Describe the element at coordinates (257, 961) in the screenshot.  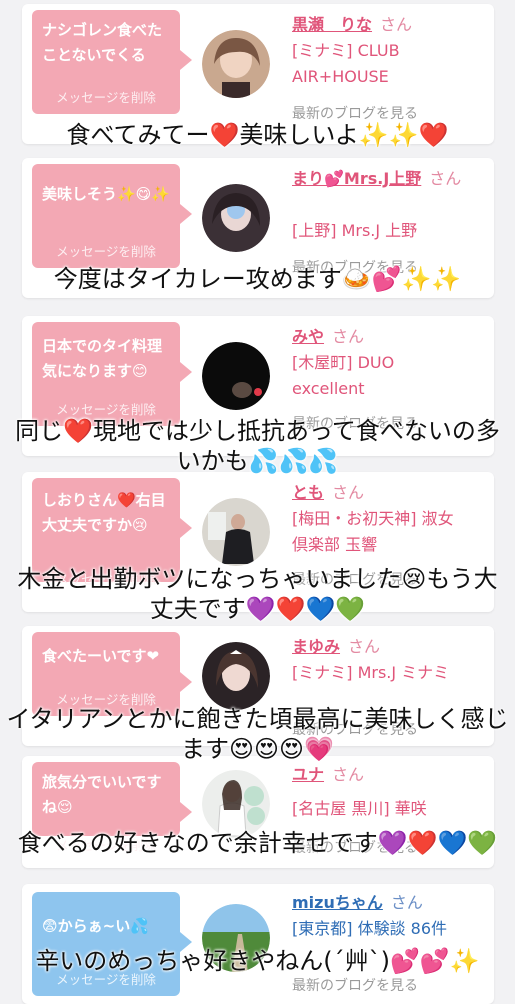
I see `reply-caption: 辛いのめっちゃ好きやねん(´艸`)💕💕✨` at that location.